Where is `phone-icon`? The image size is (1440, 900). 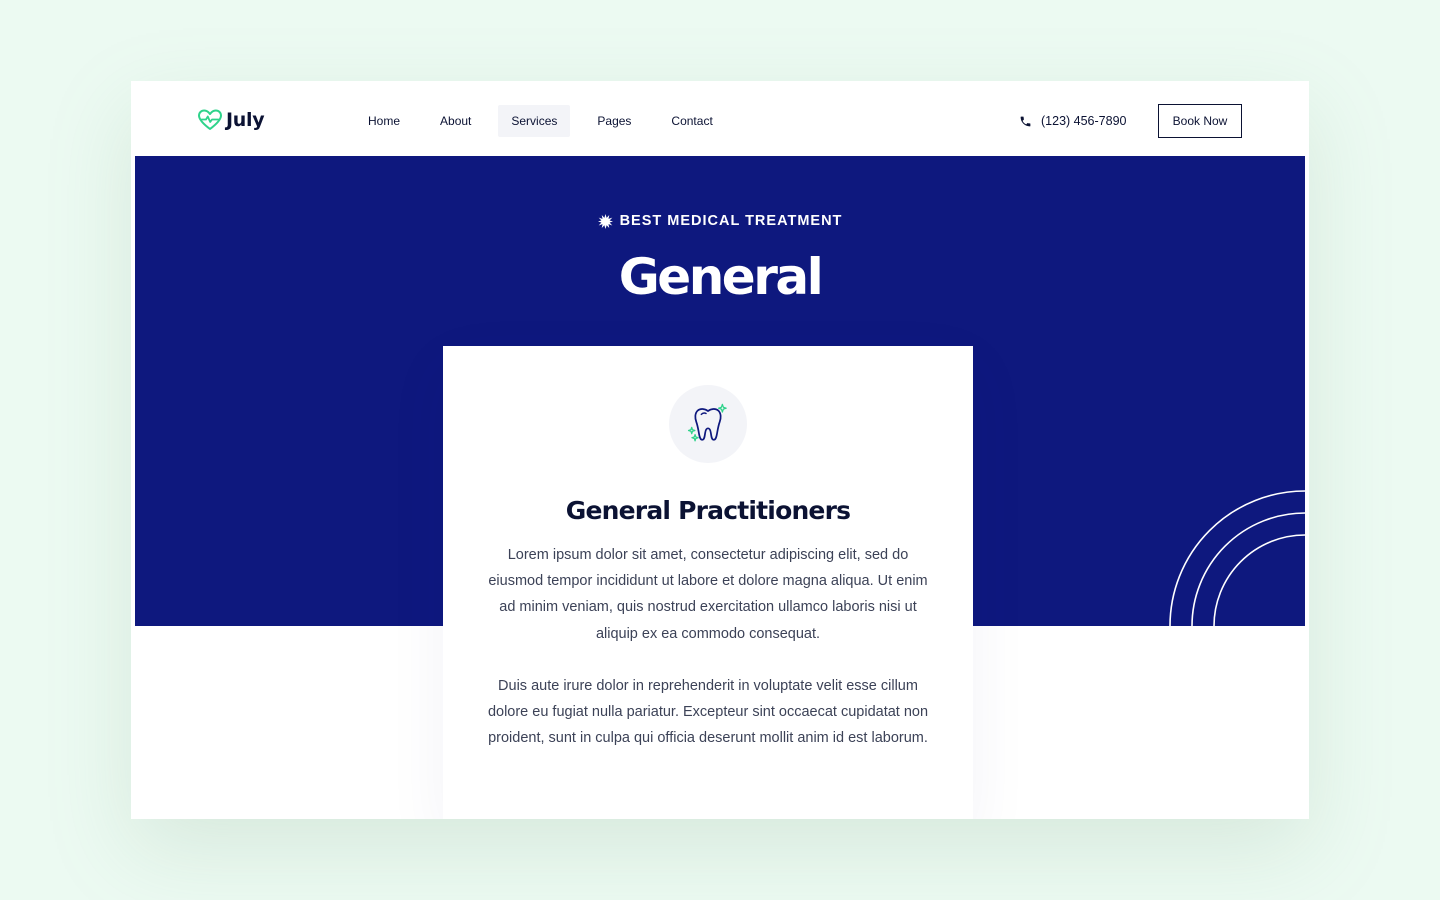
phone-icon is located at coordinates (1025, 121).